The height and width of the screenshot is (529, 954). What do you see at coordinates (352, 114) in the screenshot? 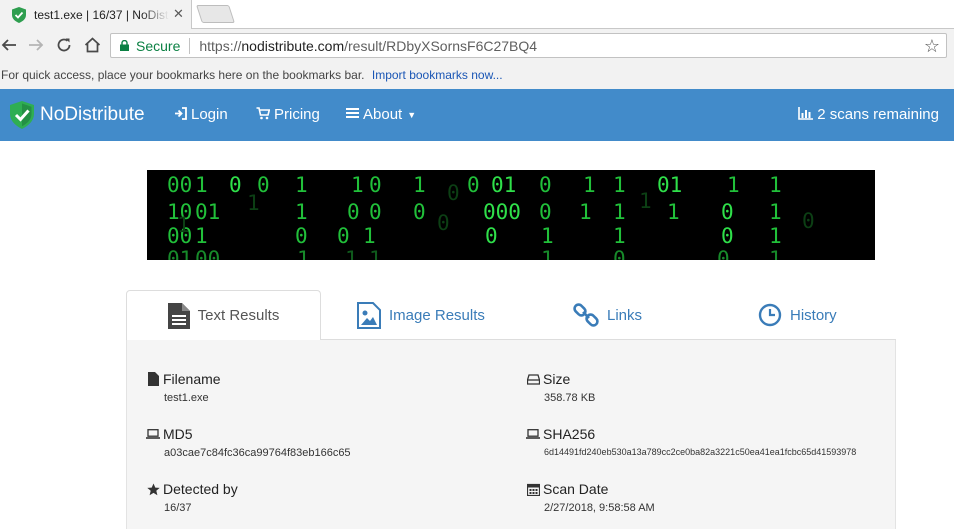
I see `menu-icon` at bounding box center [352, 114].